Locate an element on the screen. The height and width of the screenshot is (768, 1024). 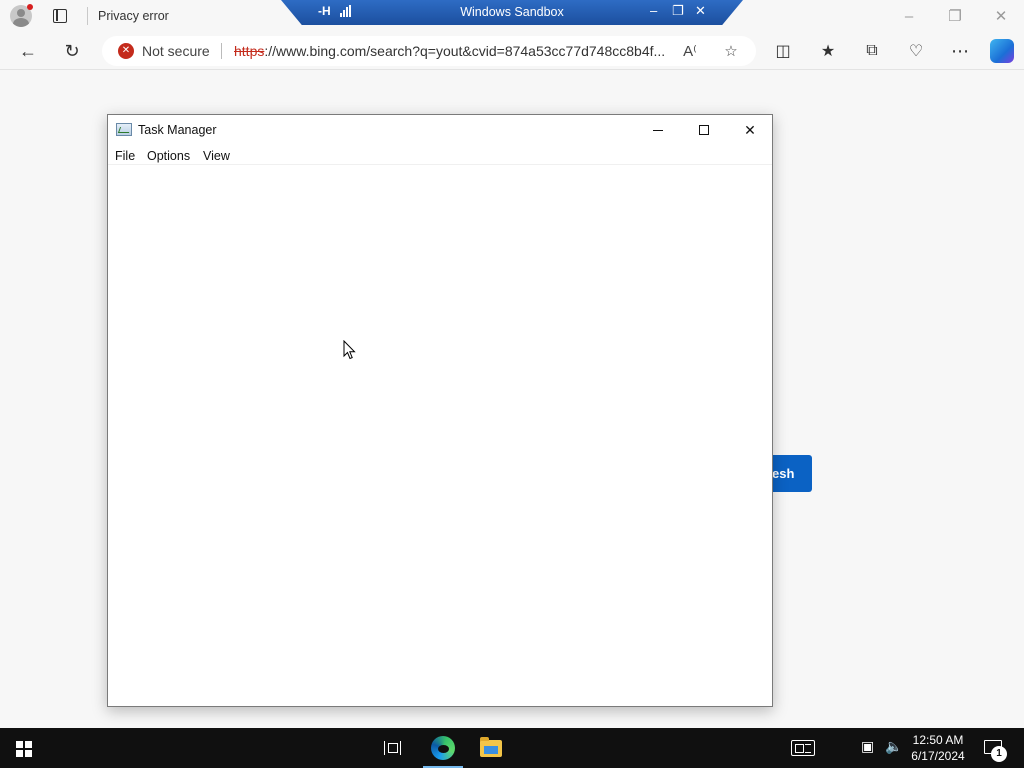
news-widget-icon is located at coordinates (803, 748).